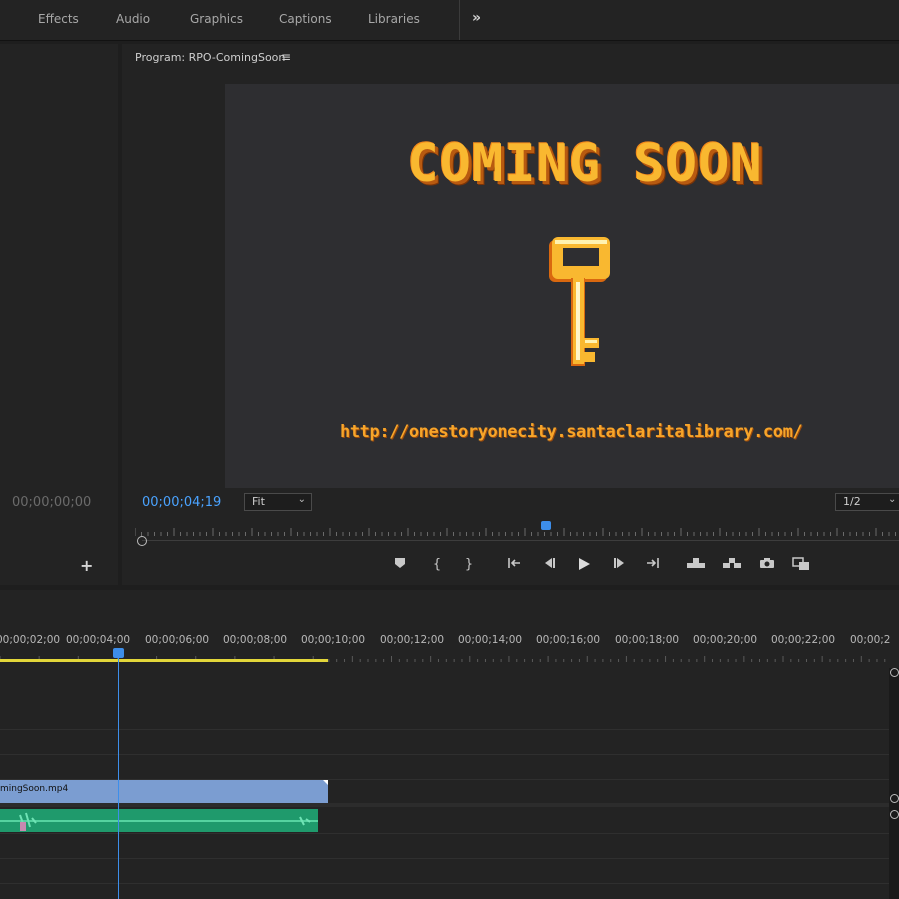 This screenshot has width=899, height=899. I want to click on clip-end-marker, so click(325, 782).